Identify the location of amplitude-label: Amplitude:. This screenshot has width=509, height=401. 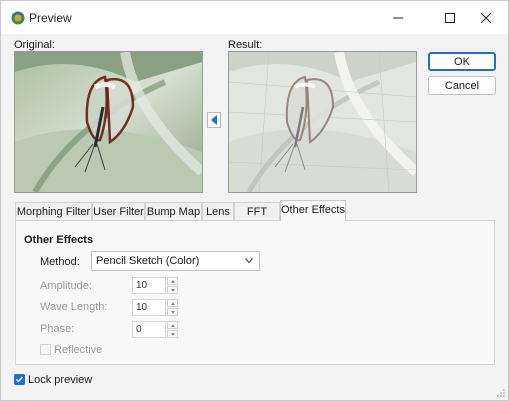
(66, 286).